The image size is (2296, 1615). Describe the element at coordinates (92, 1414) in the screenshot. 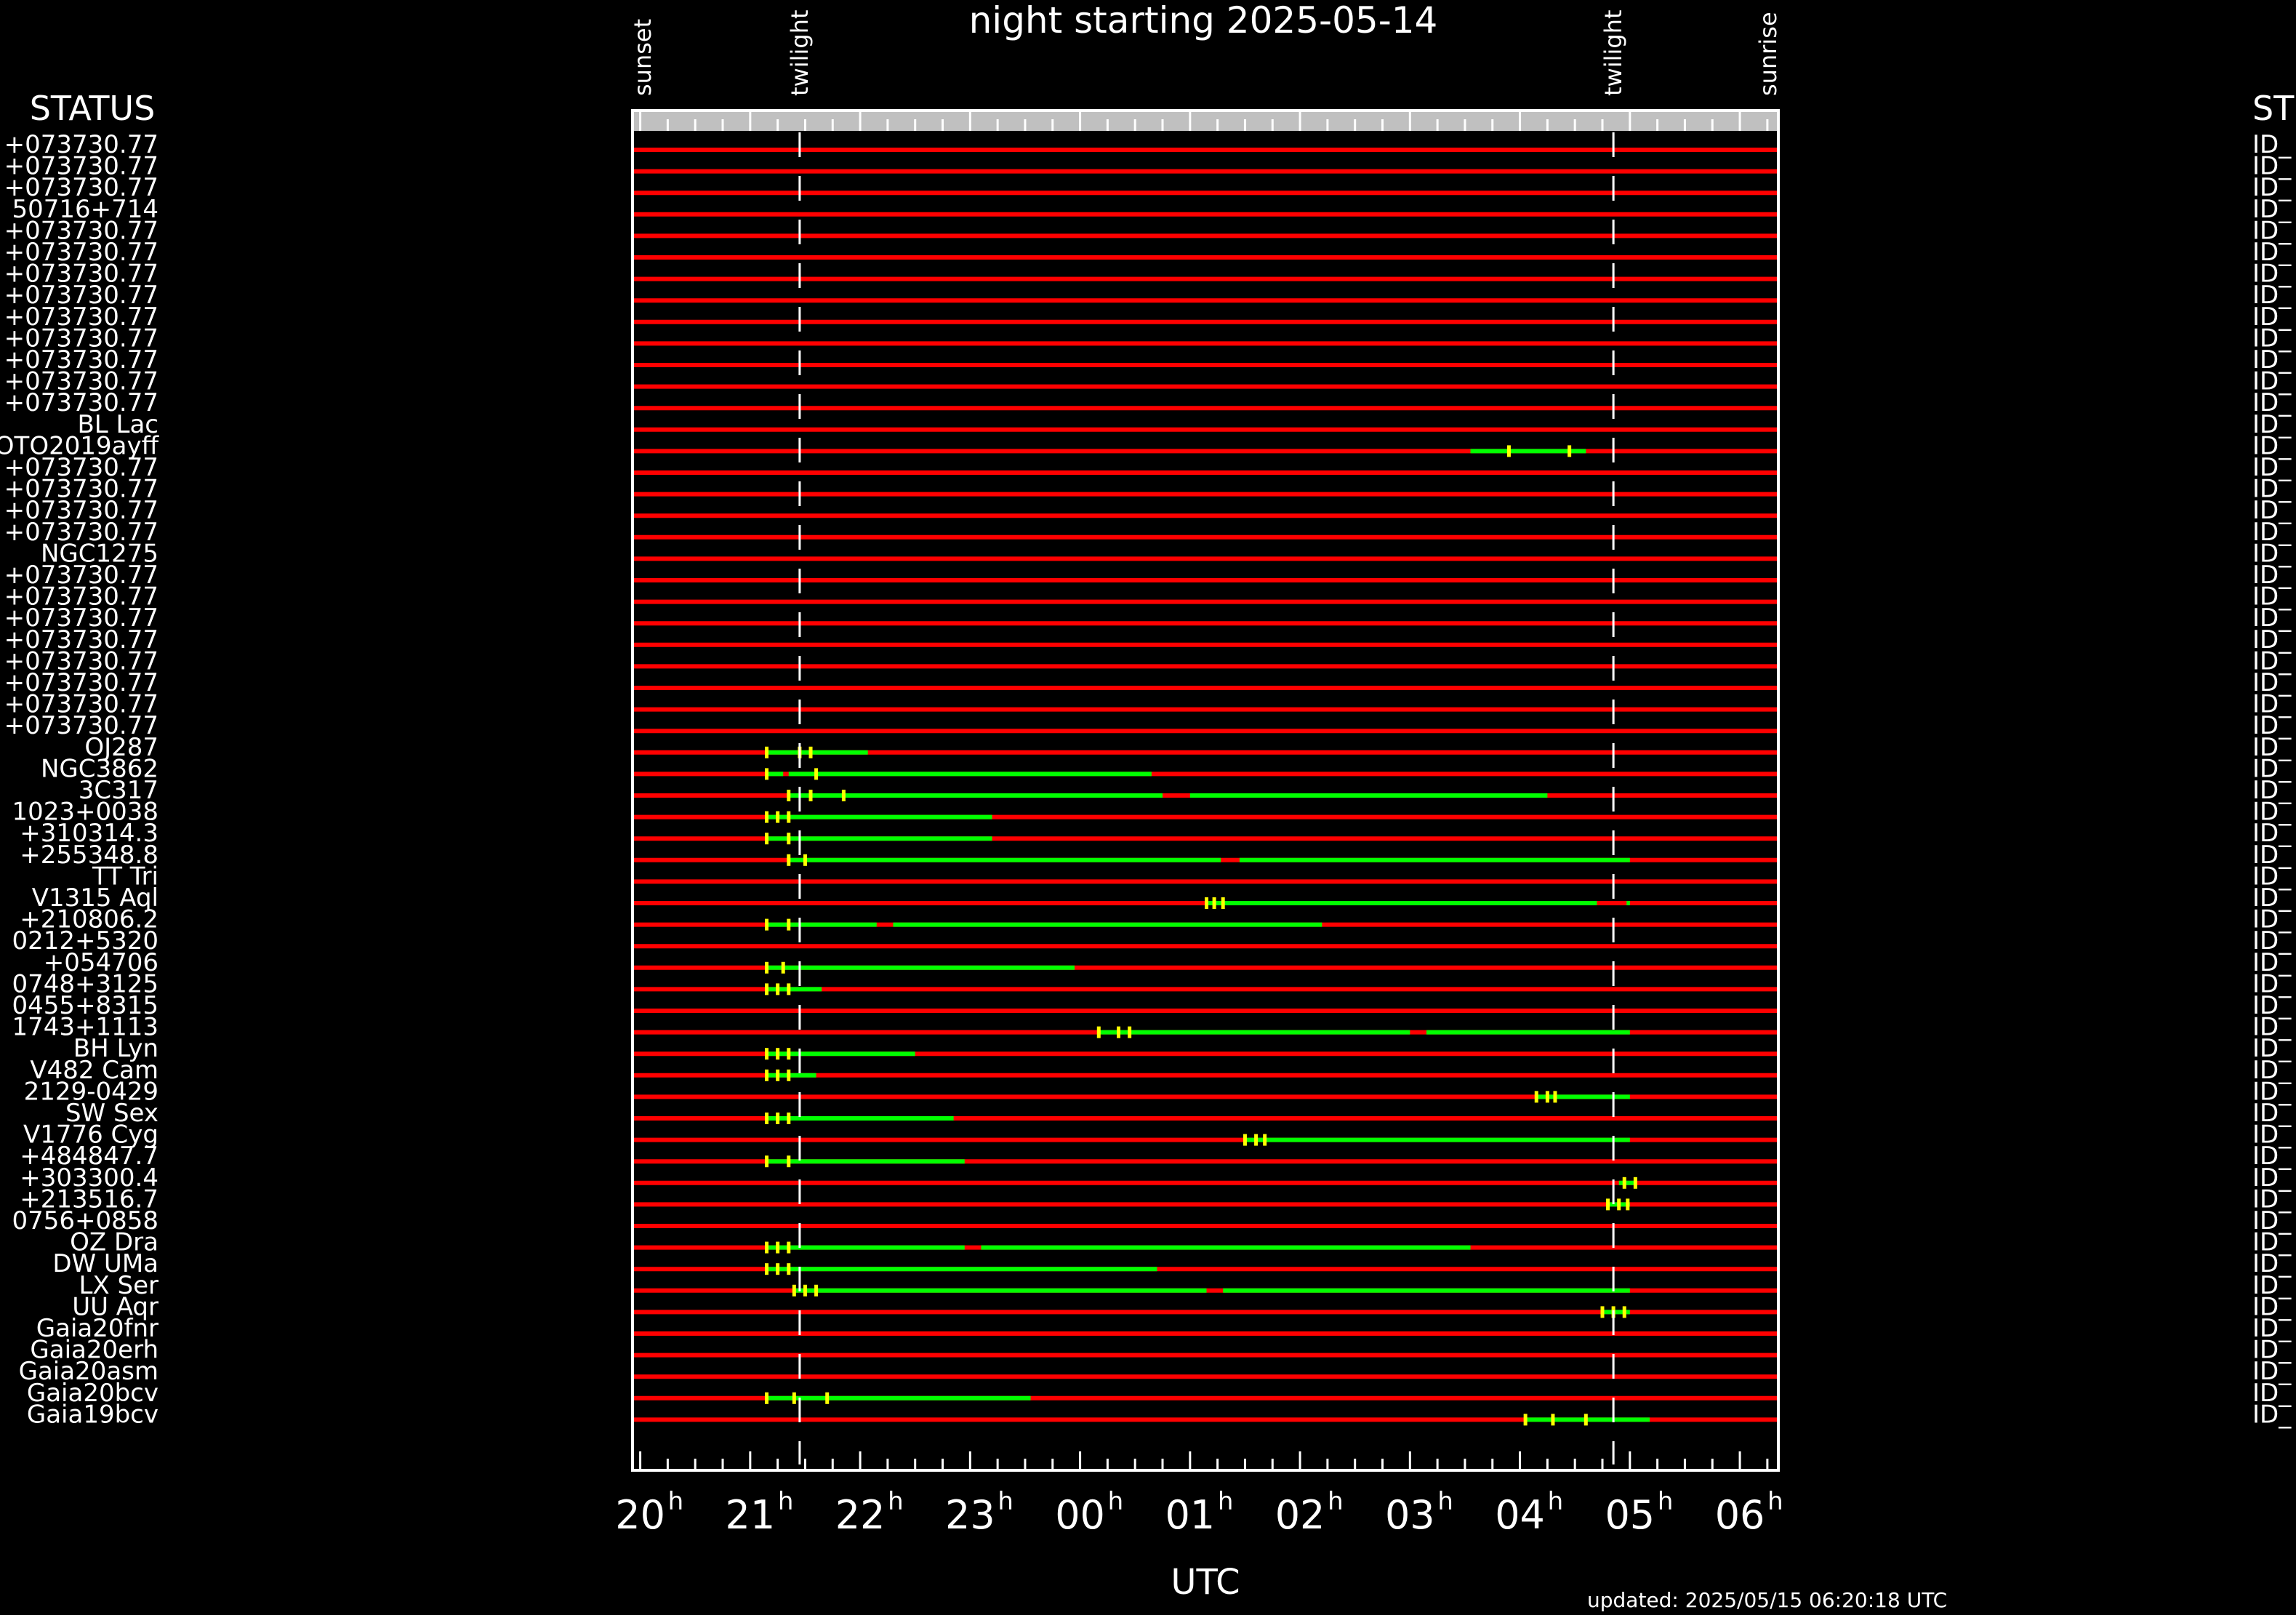

I see `row-label: Gaia19bcv` at that location.